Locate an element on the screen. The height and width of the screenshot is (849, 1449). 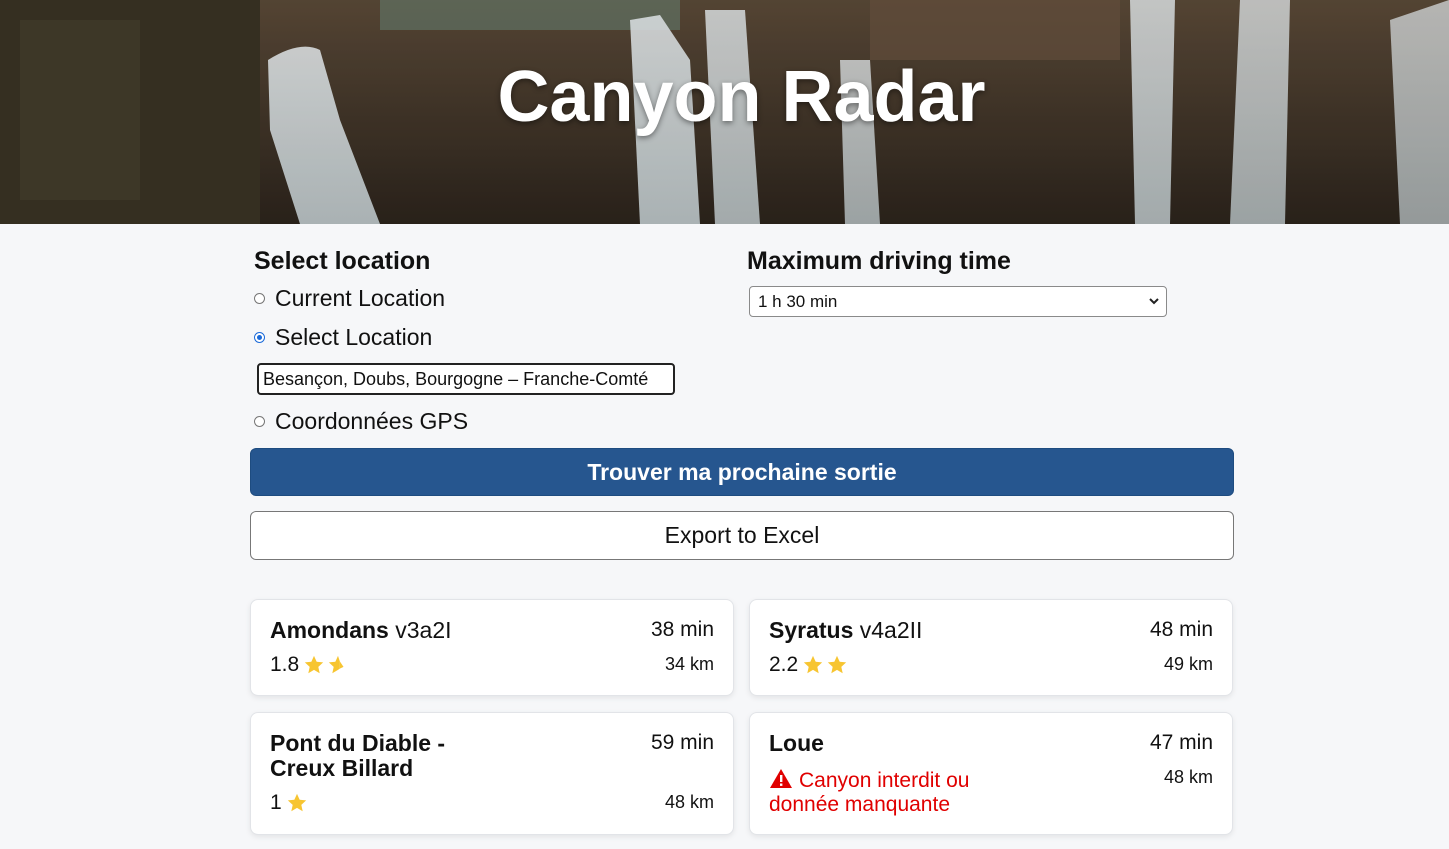
canyon-name: Loue is located at coordinates (796, 743).